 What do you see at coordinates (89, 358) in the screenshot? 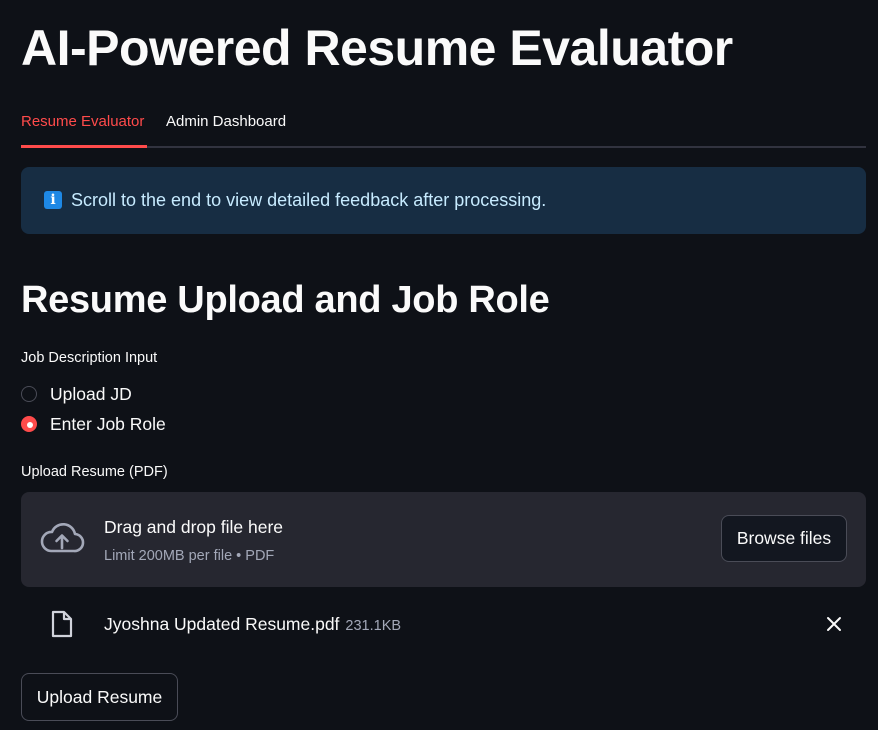
I see `jd-input-label: Job Description Input` at bounding box center [89, 358].